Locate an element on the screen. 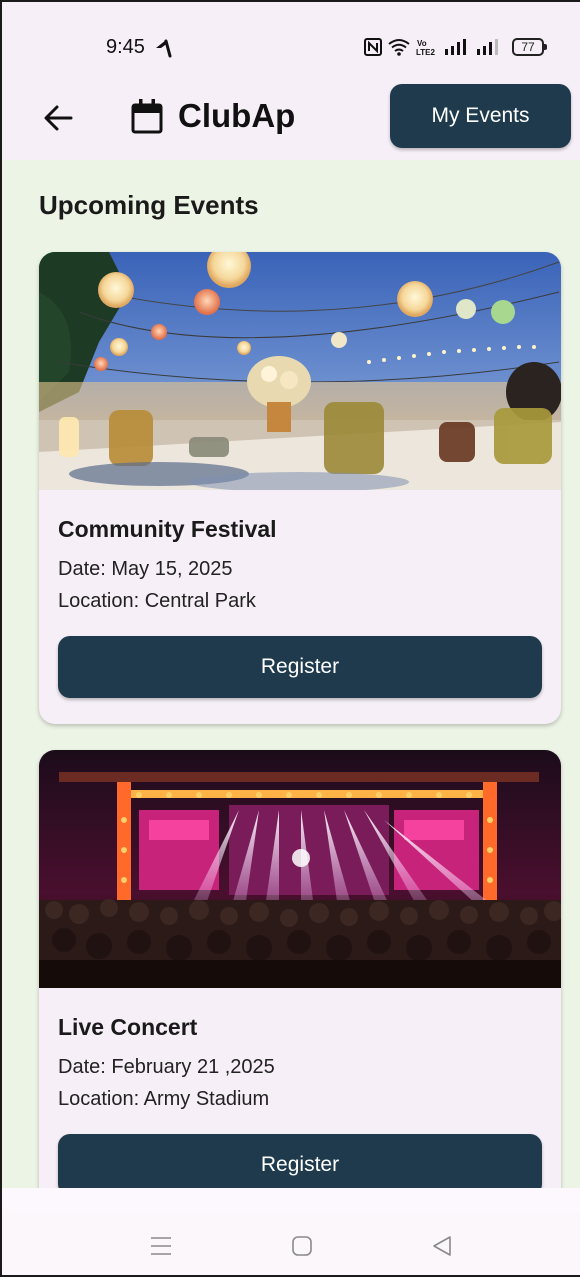 The image size is (580, 1277). battery-icon: 77 is located at coordinates (529, 47).